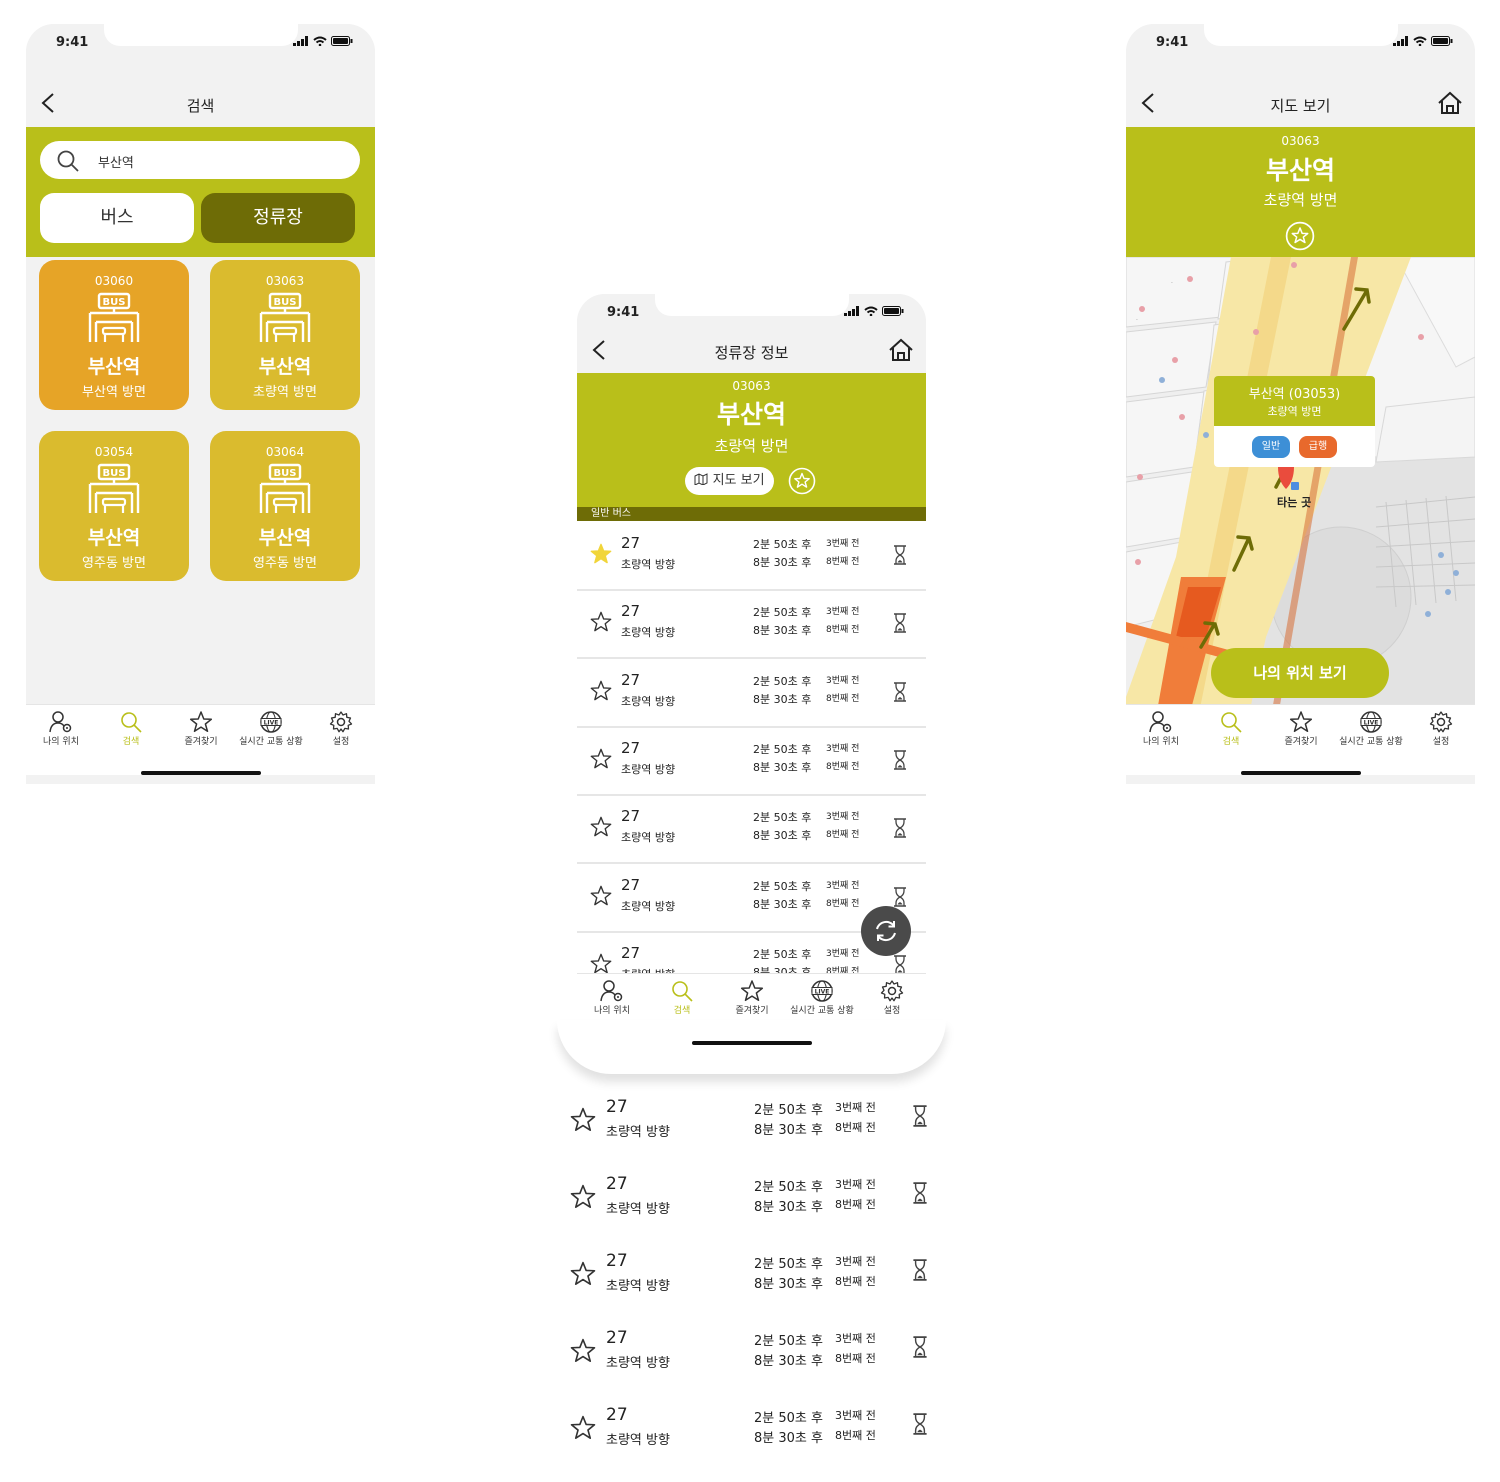 The height and width of the screenshot is (1482, 1500). I want to click on home-indicator, so click(752, 1043).